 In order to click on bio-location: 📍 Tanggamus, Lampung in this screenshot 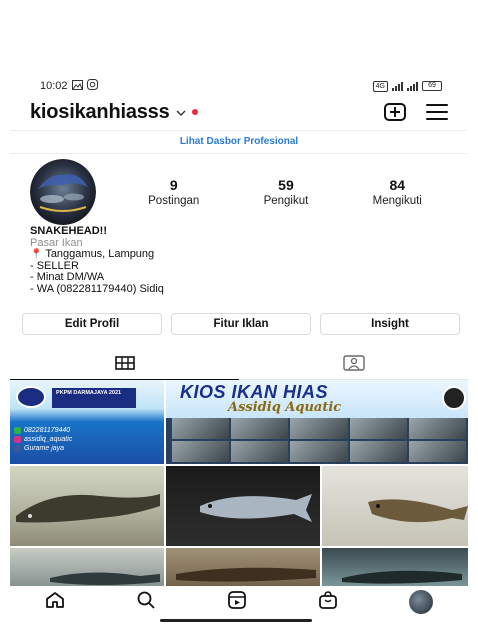, I will do `click(92, 254)`.